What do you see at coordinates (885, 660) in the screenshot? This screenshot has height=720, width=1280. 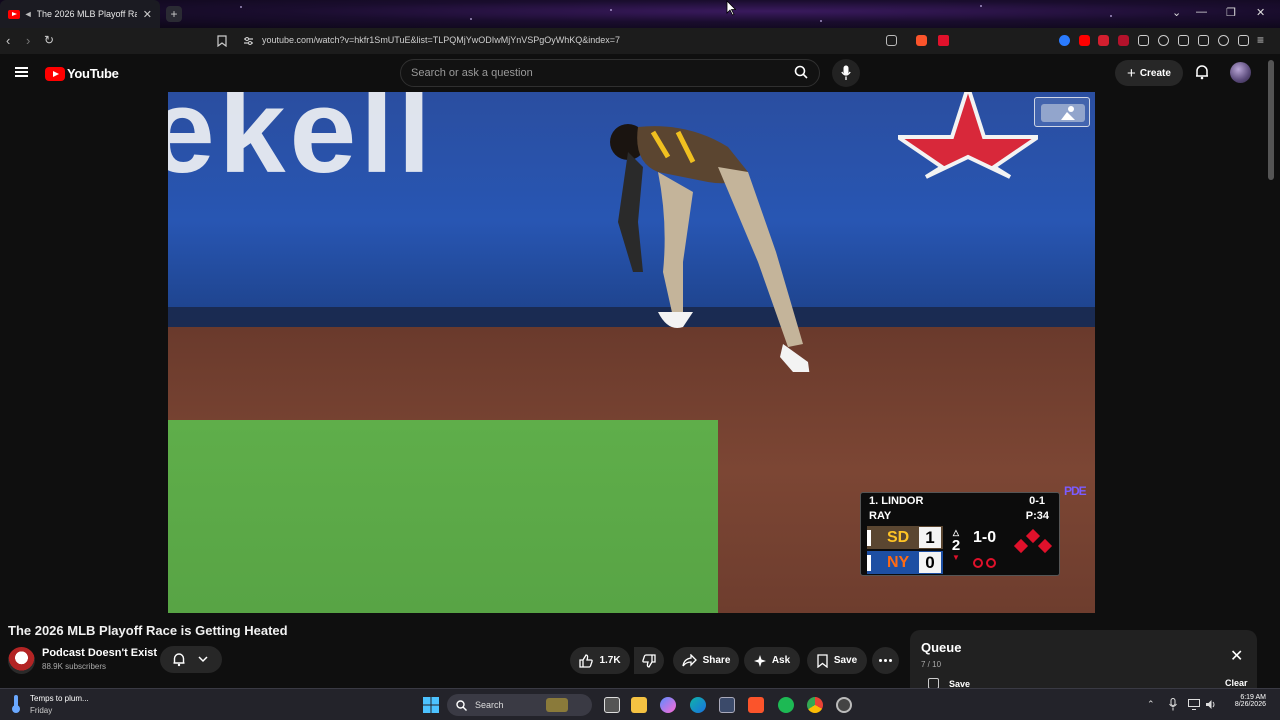 I see `more-actions-button` at bounding box center [885, 660].